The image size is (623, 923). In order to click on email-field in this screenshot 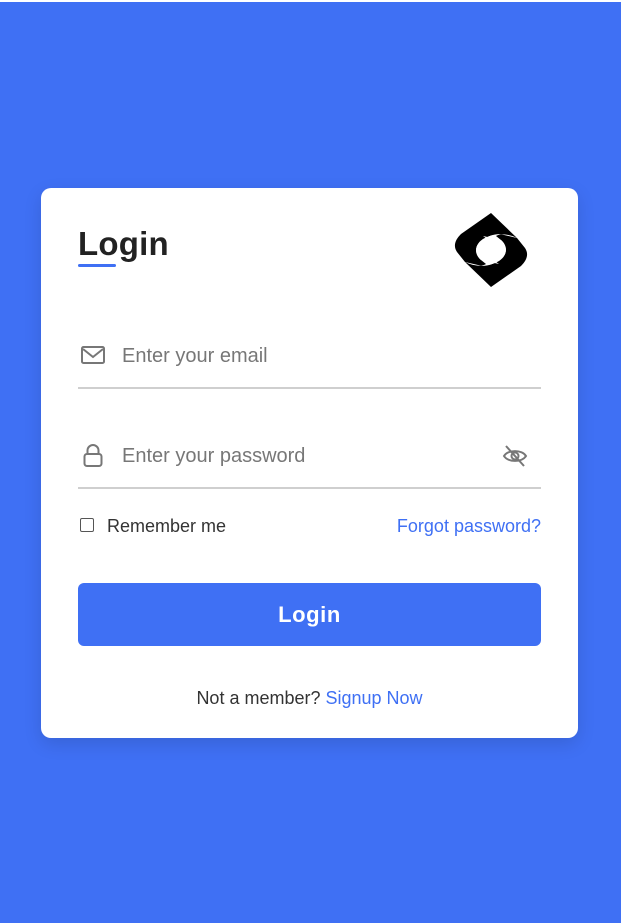, I will do `click(309, 359)`.